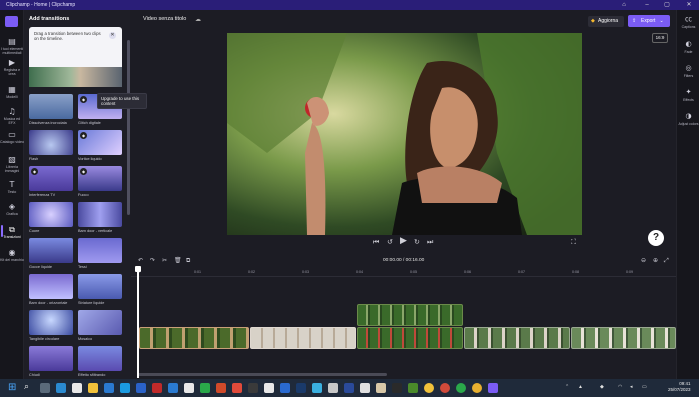 This screenshot has height=397, width=699. What do you see at coordinates (164, 260) in the screenshot?
I see `split-icon: ✂` at bounding box center [164, 260].